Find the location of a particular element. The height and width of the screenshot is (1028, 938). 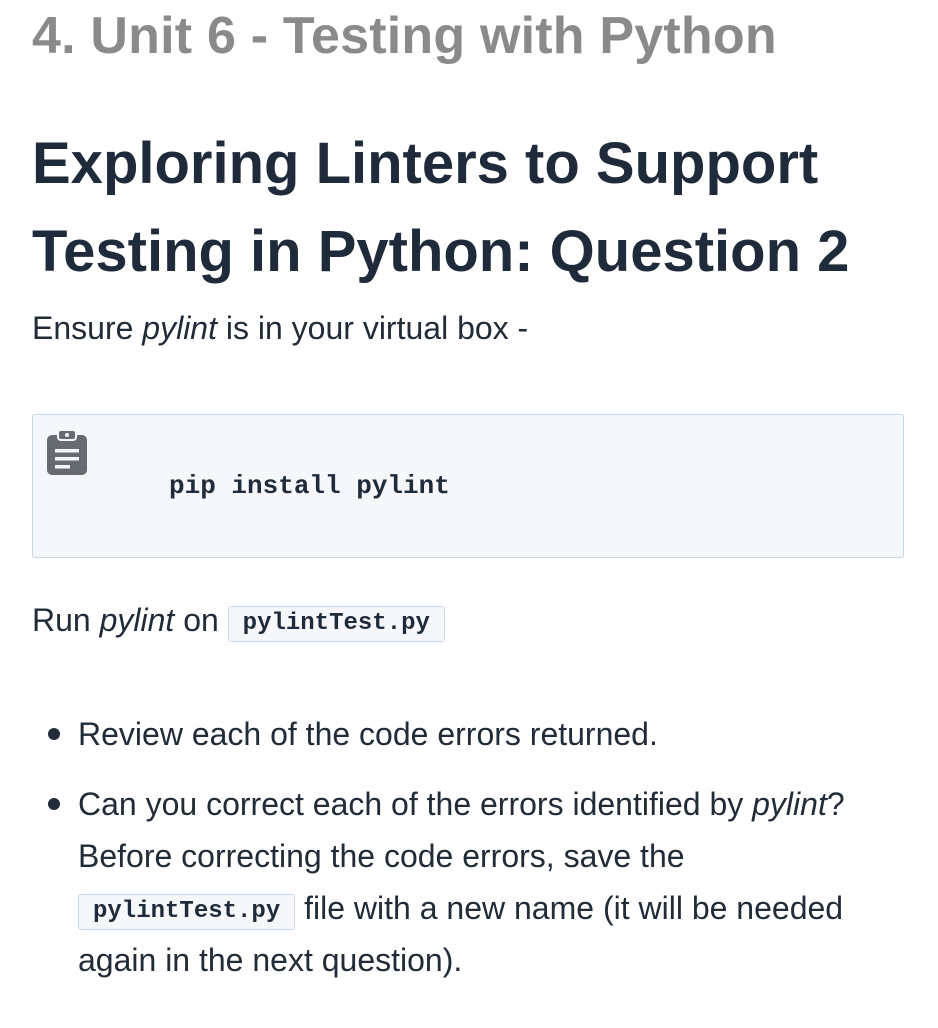

run-tool-name: pylint is located at coordinates (137, 620).